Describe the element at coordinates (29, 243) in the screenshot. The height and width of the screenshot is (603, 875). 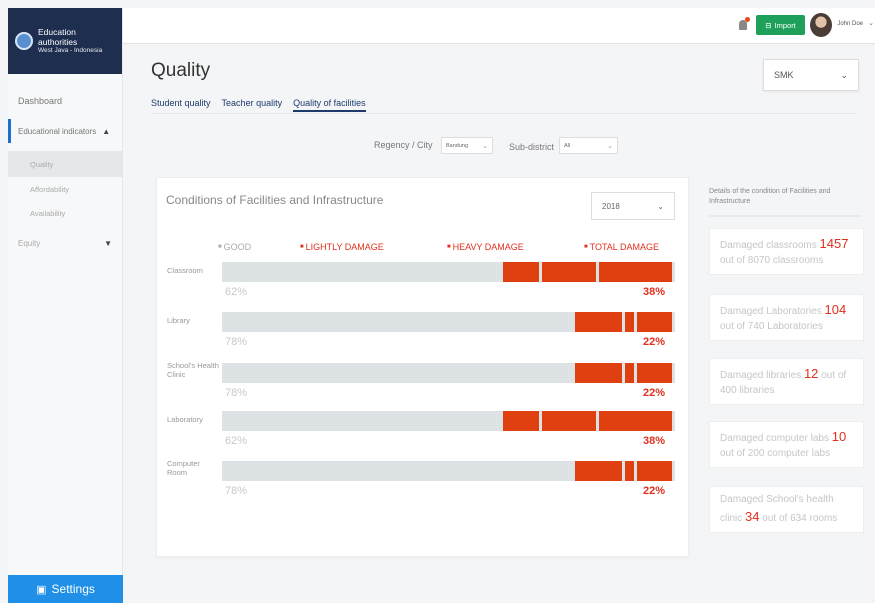
I see `sidebar-item-label: Equity` at that location.